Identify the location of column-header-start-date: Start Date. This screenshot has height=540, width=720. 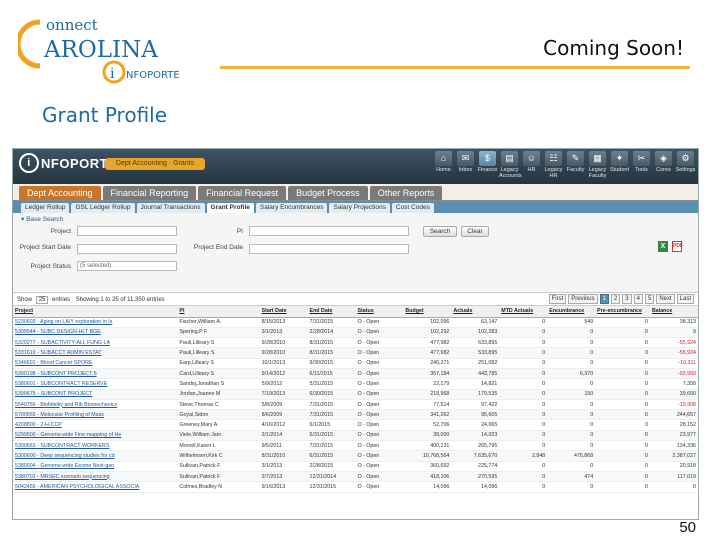
(283, 312).